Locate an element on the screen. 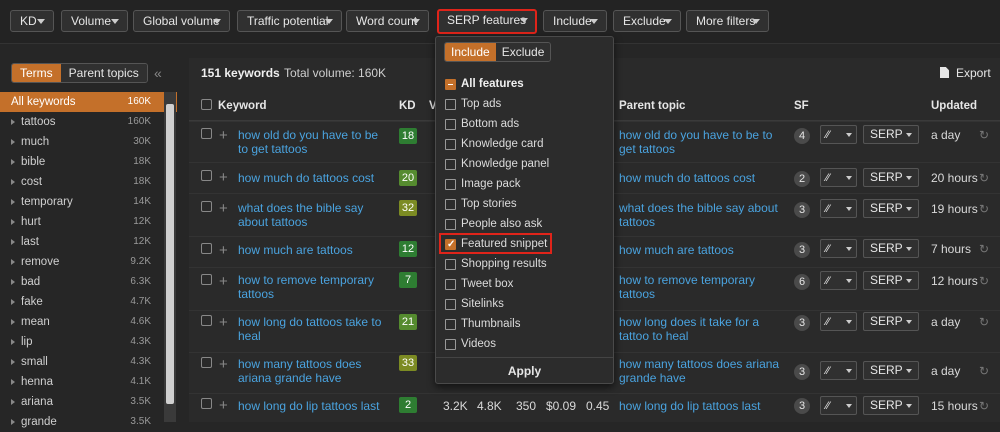  include-toggle: Include is located at coordinates (470, 52).